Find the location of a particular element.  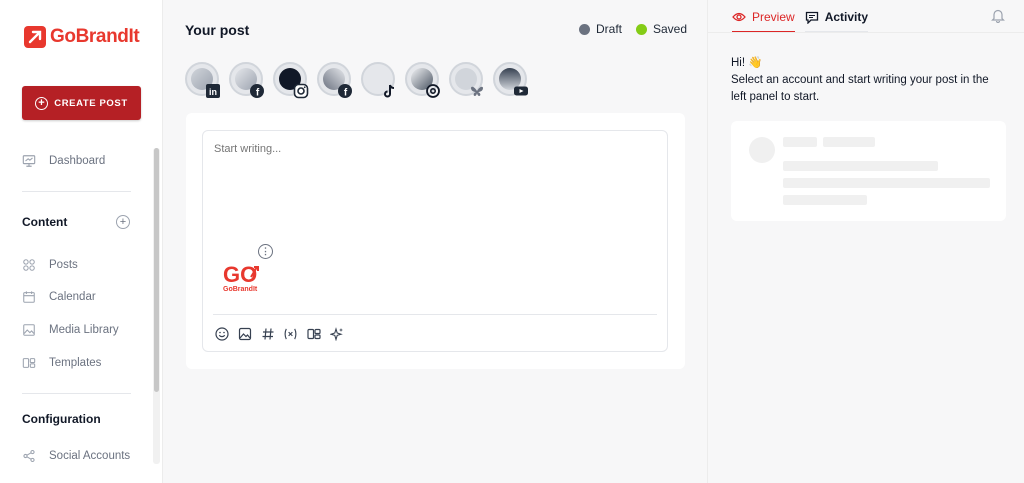

account-avatar-linkedin: in is located at coordinates (202, 80).